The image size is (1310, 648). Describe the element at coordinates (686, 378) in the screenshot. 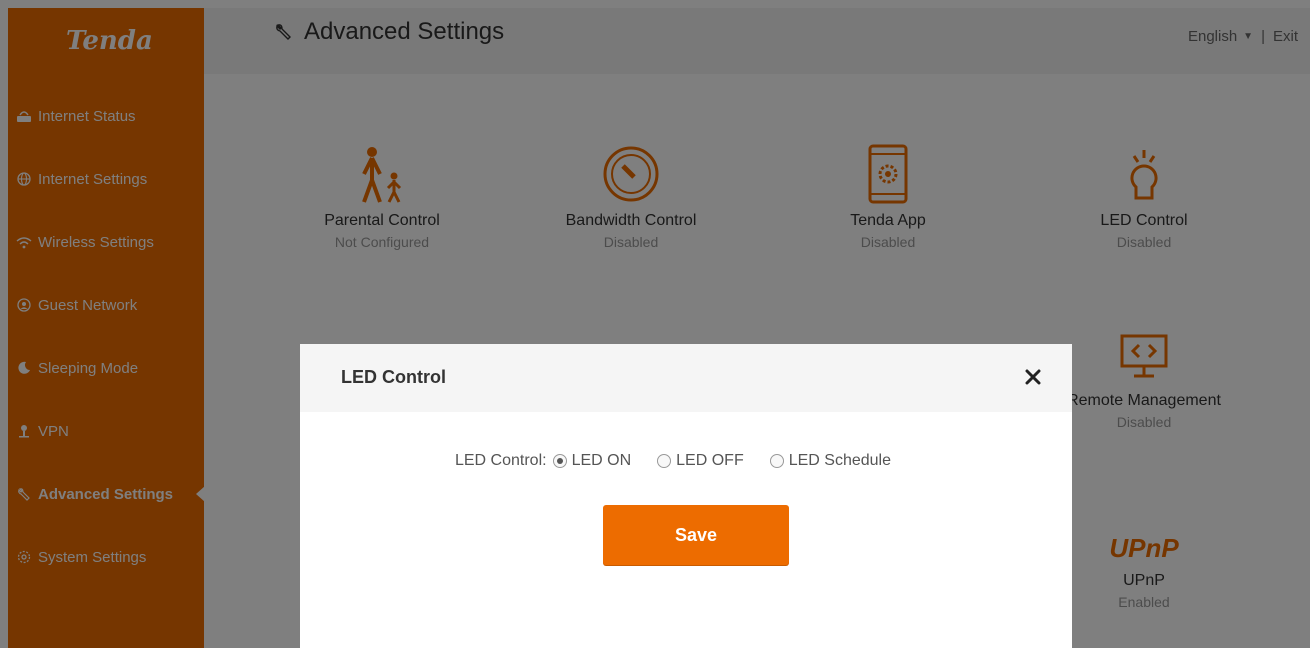

I see `dialog-header: LED Control` at that location.